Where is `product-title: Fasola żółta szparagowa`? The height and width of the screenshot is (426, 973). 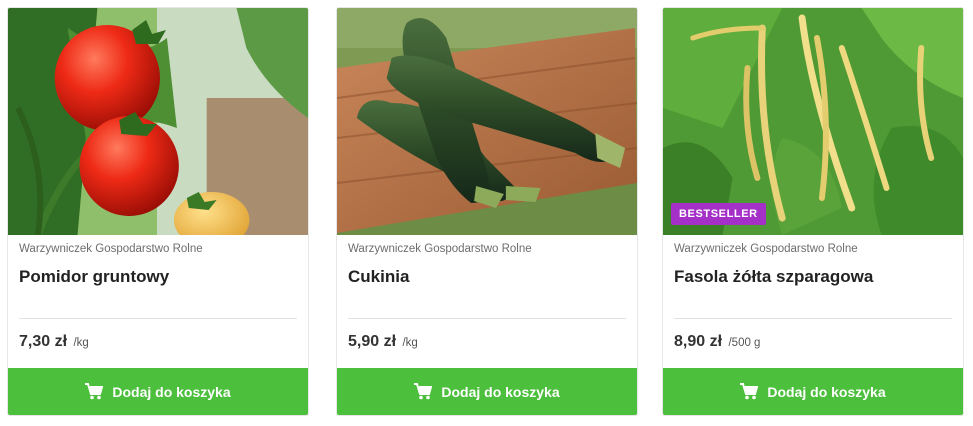
product-title: Fasola żółta szparagowa is located at coordinates (773, 277).